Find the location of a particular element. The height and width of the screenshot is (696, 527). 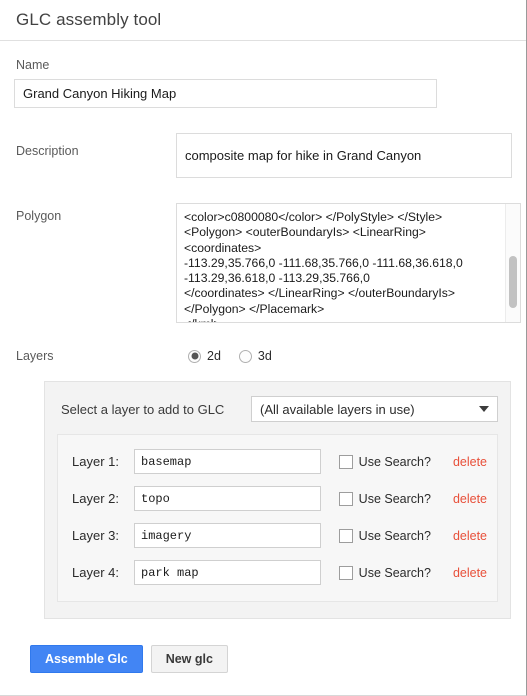

layer-row: Layer 2: Use Search? delete is located at coordinates (277, 498).